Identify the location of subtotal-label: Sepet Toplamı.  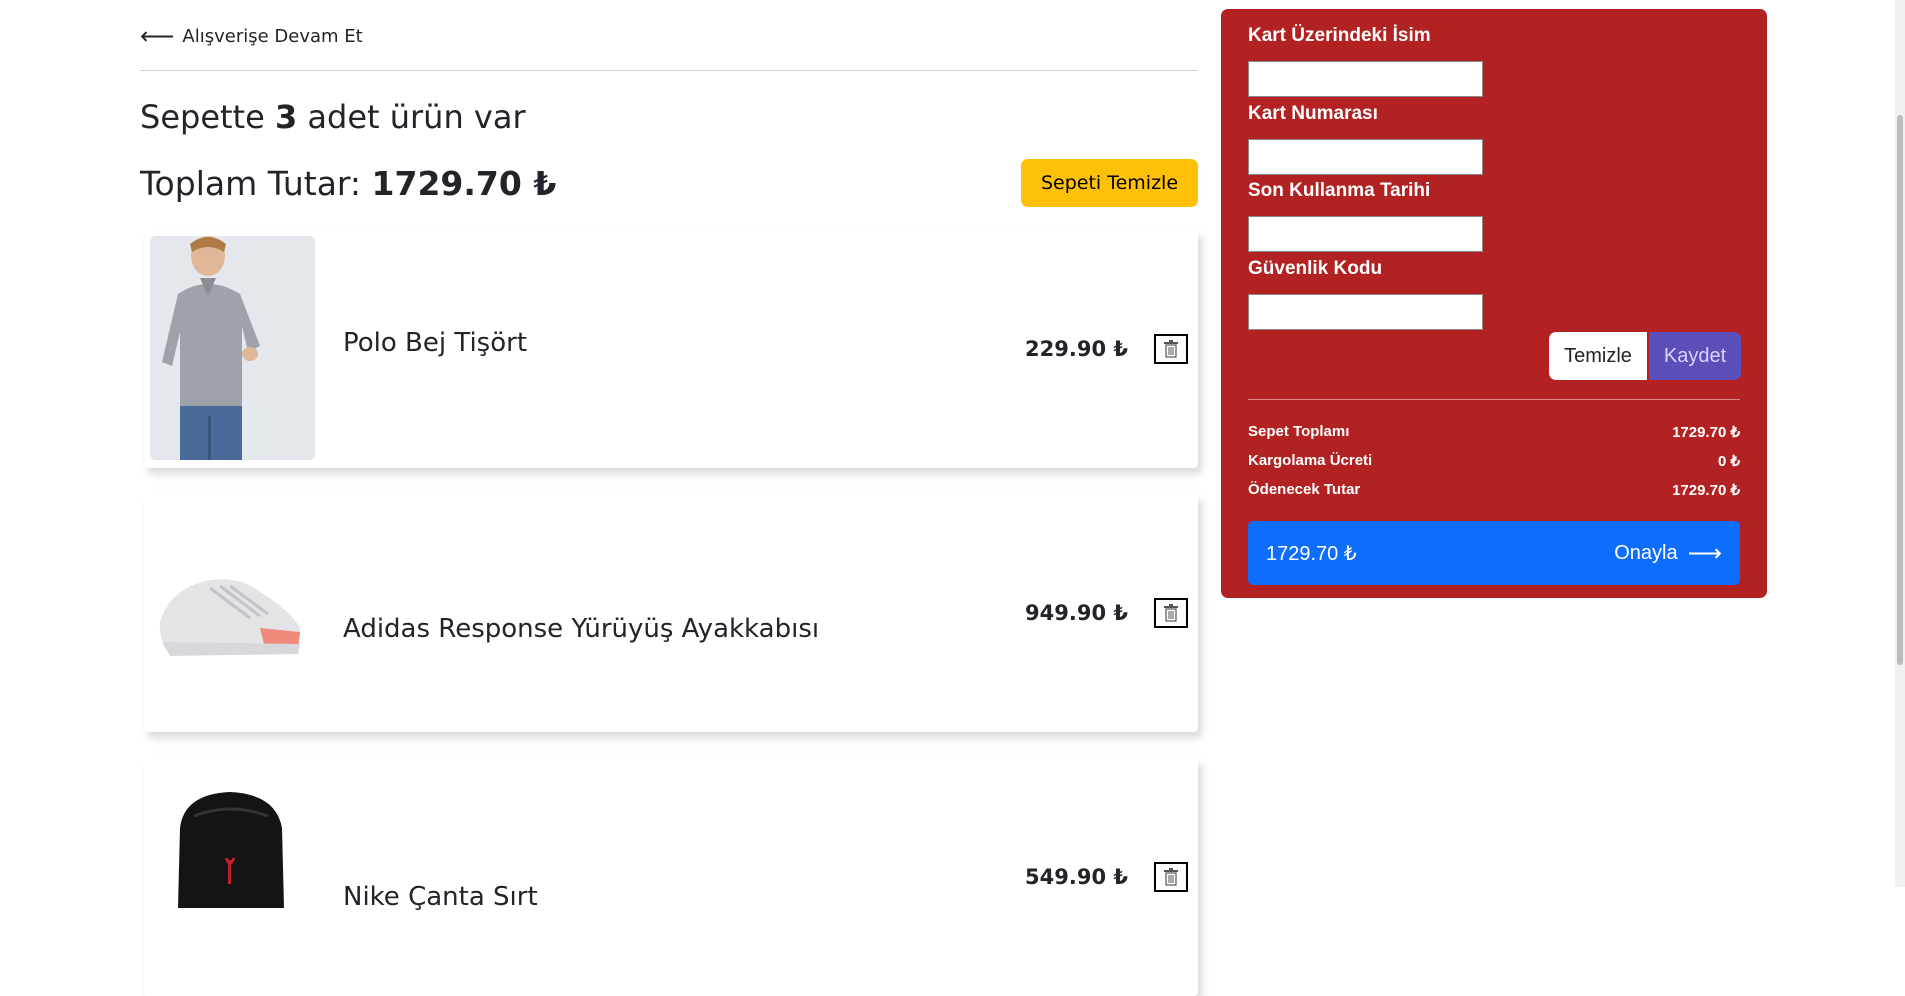
(1299, 431).